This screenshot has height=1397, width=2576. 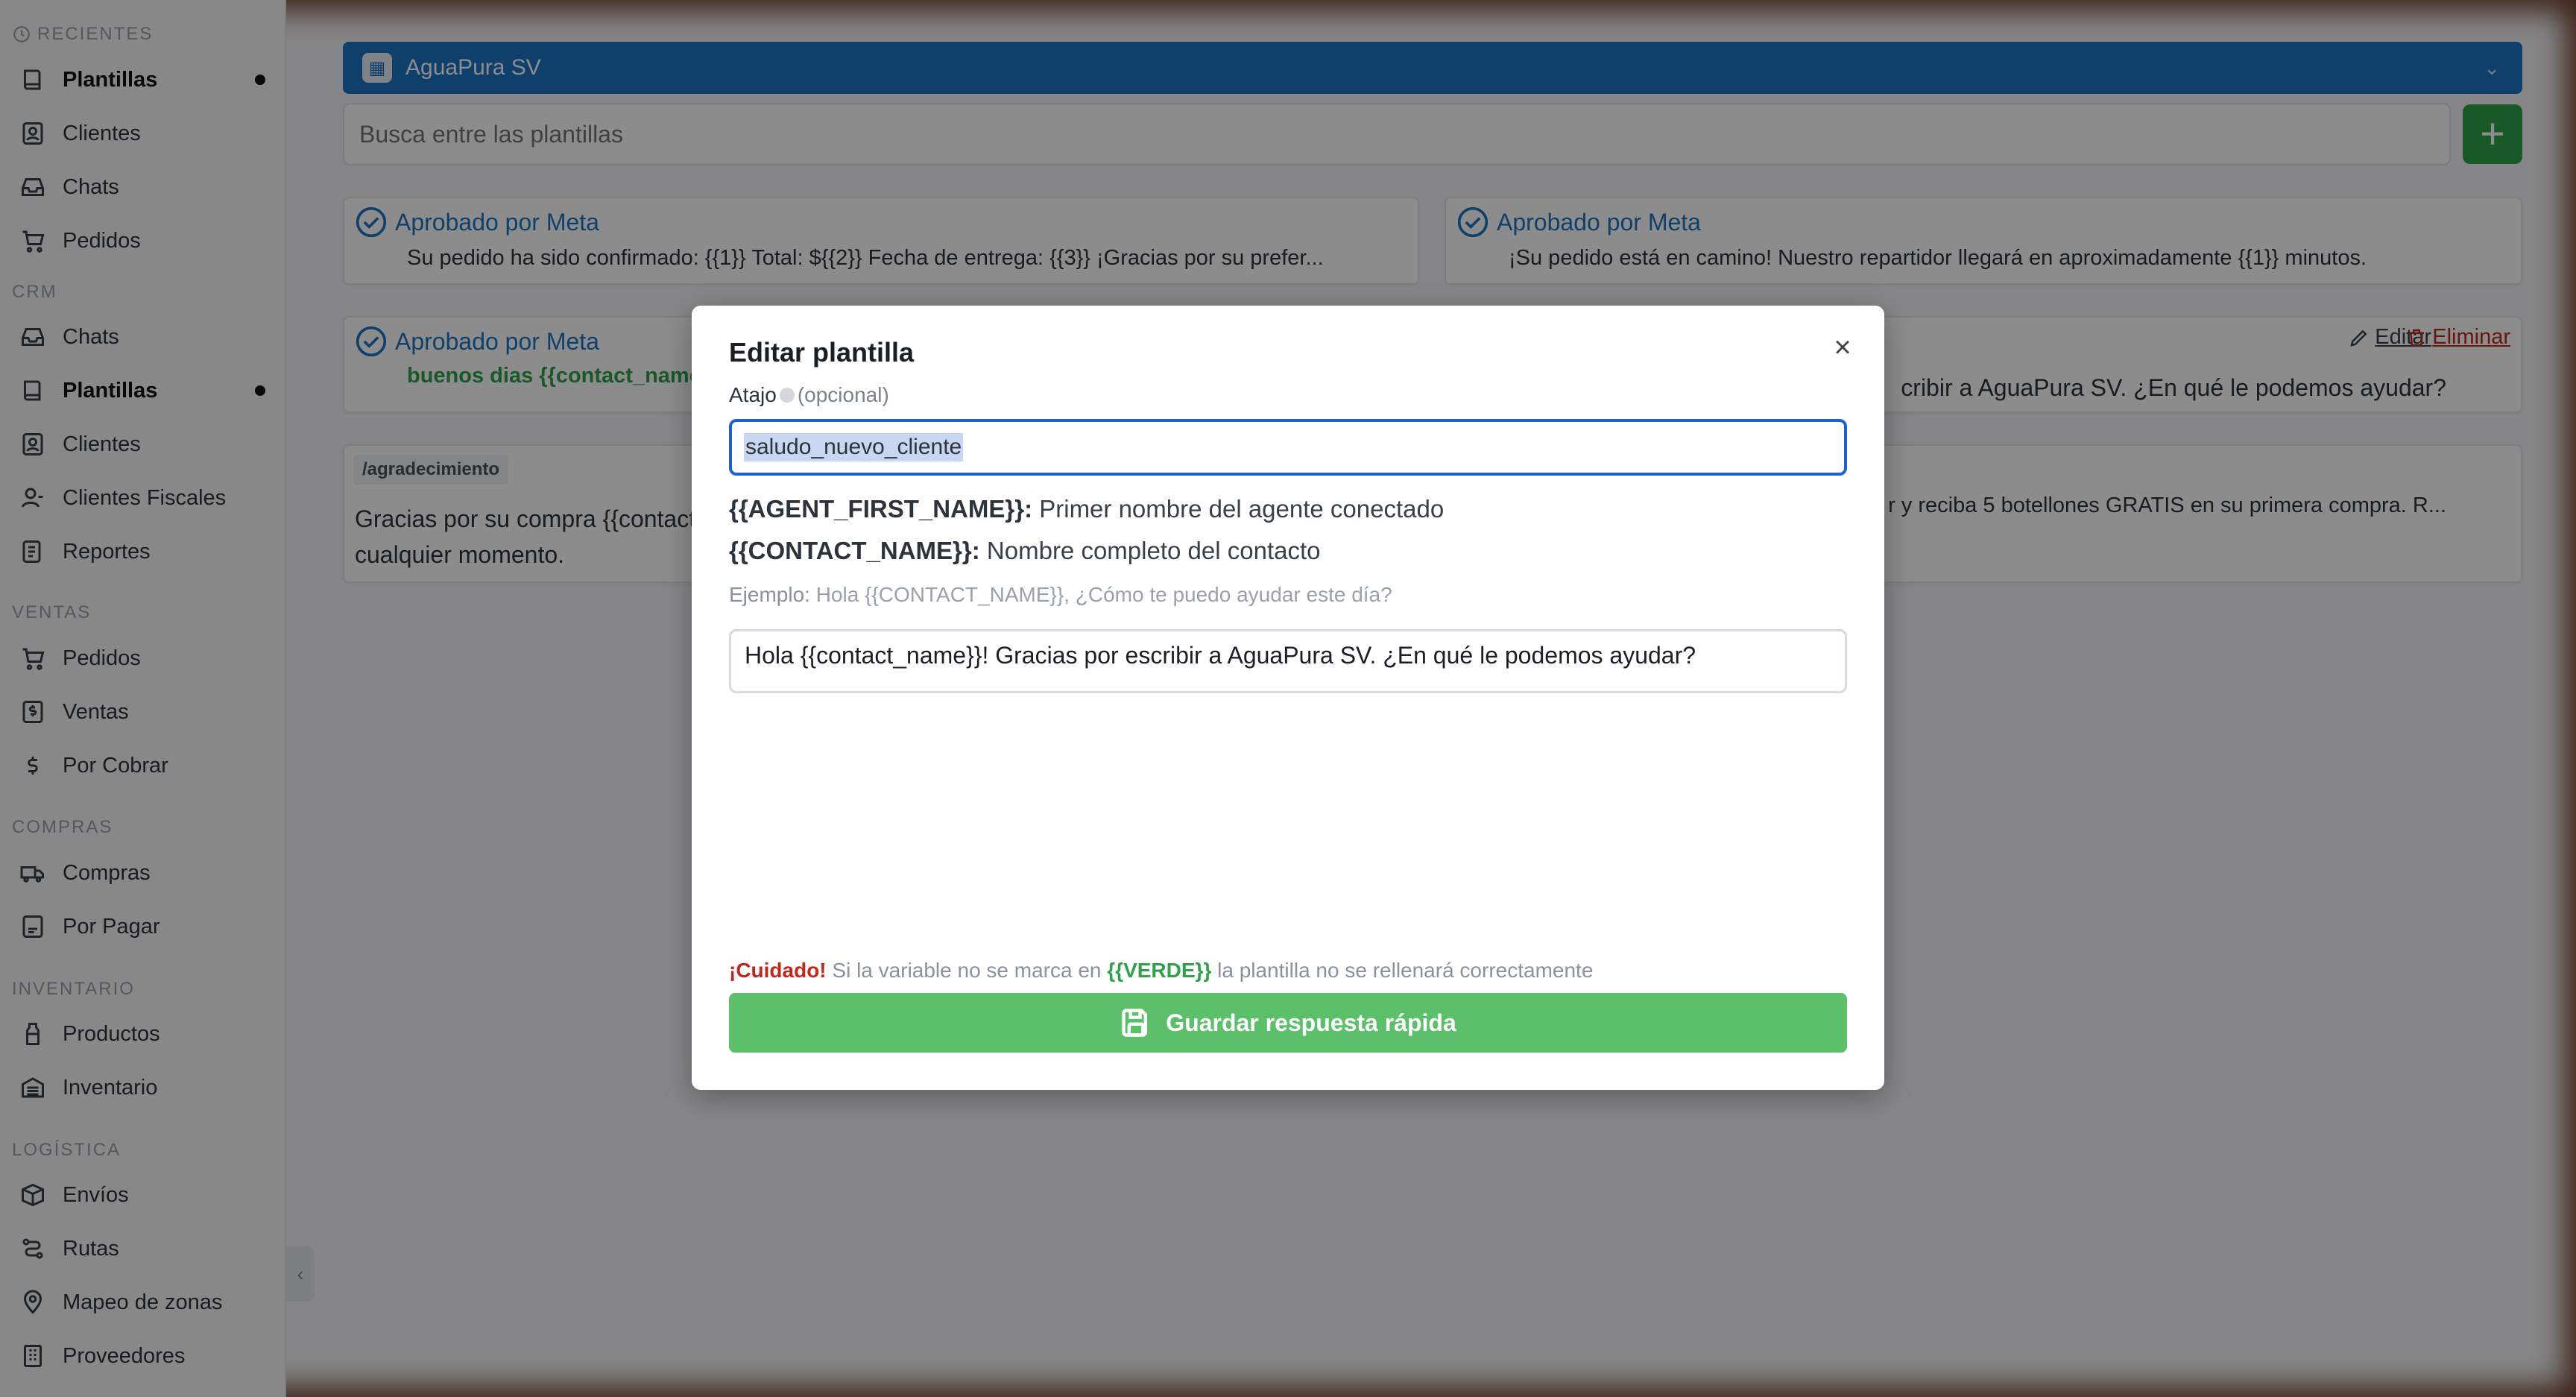 What do you see at coordinates (787, 395) in the screenshot?
I see `info-icon` at bounding box center [787, 395].